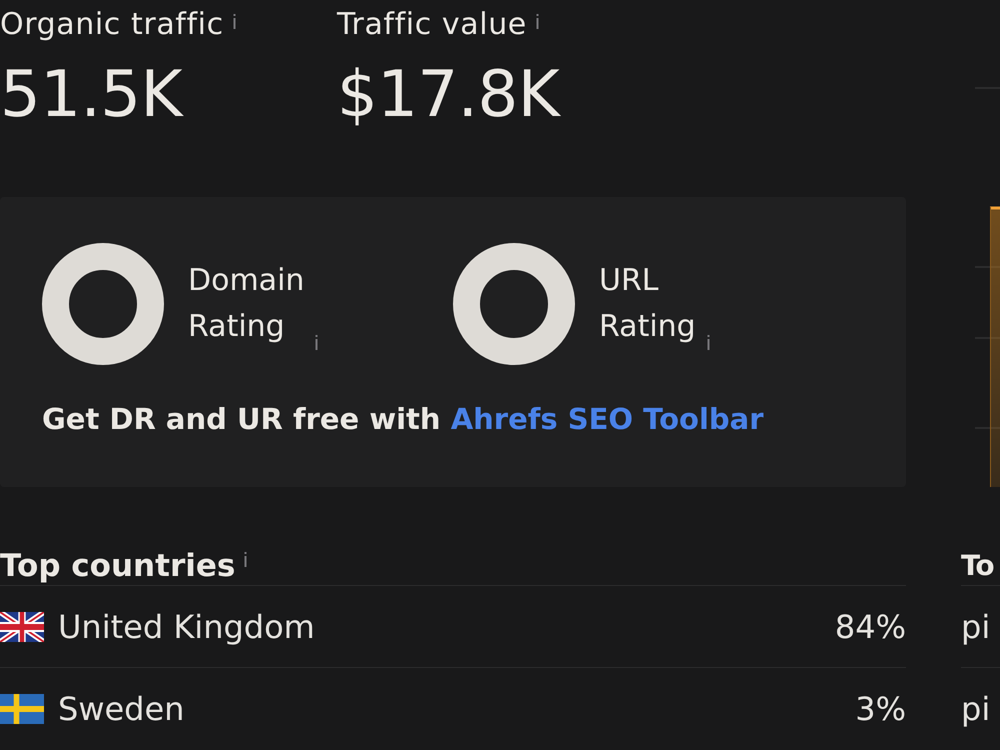  I want to click on rating-label: Domain Rating, so click(246, 304).